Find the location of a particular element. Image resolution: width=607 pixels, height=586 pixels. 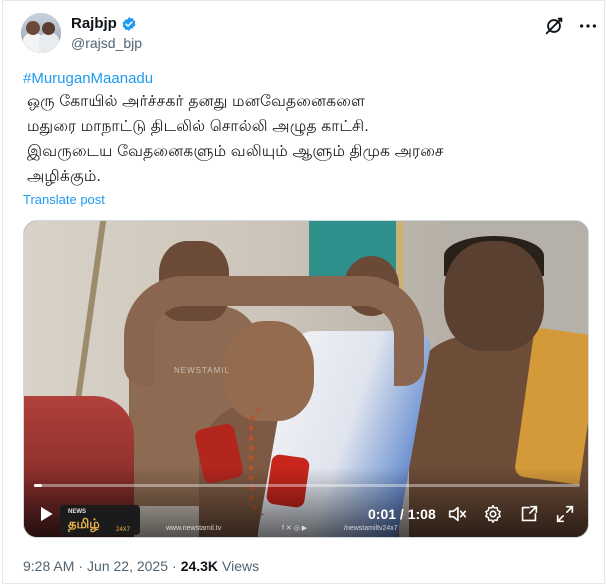

fullscreen-icon is located at coordinates (565, 514).